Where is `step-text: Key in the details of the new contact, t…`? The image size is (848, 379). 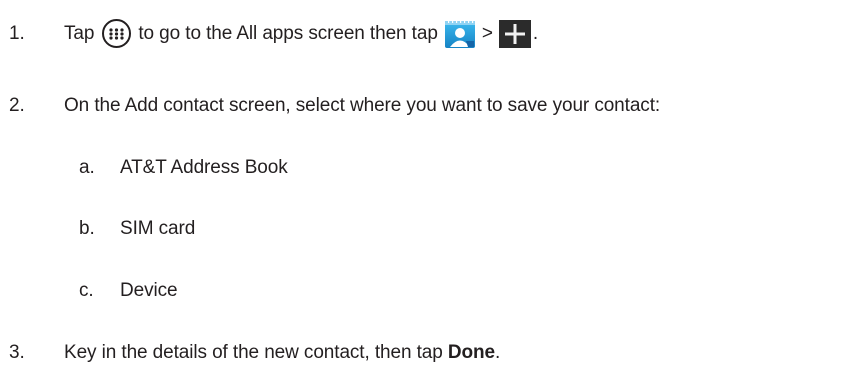
step-text: Key in the details of the new contact, t… is located at coordinates (282, 353).